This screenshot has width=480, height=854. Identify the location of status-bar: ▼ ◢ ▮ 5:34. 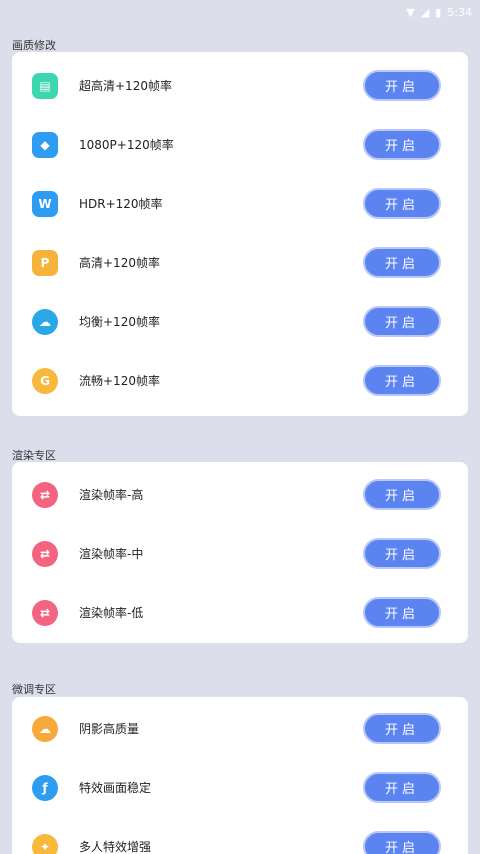
(240, 12).